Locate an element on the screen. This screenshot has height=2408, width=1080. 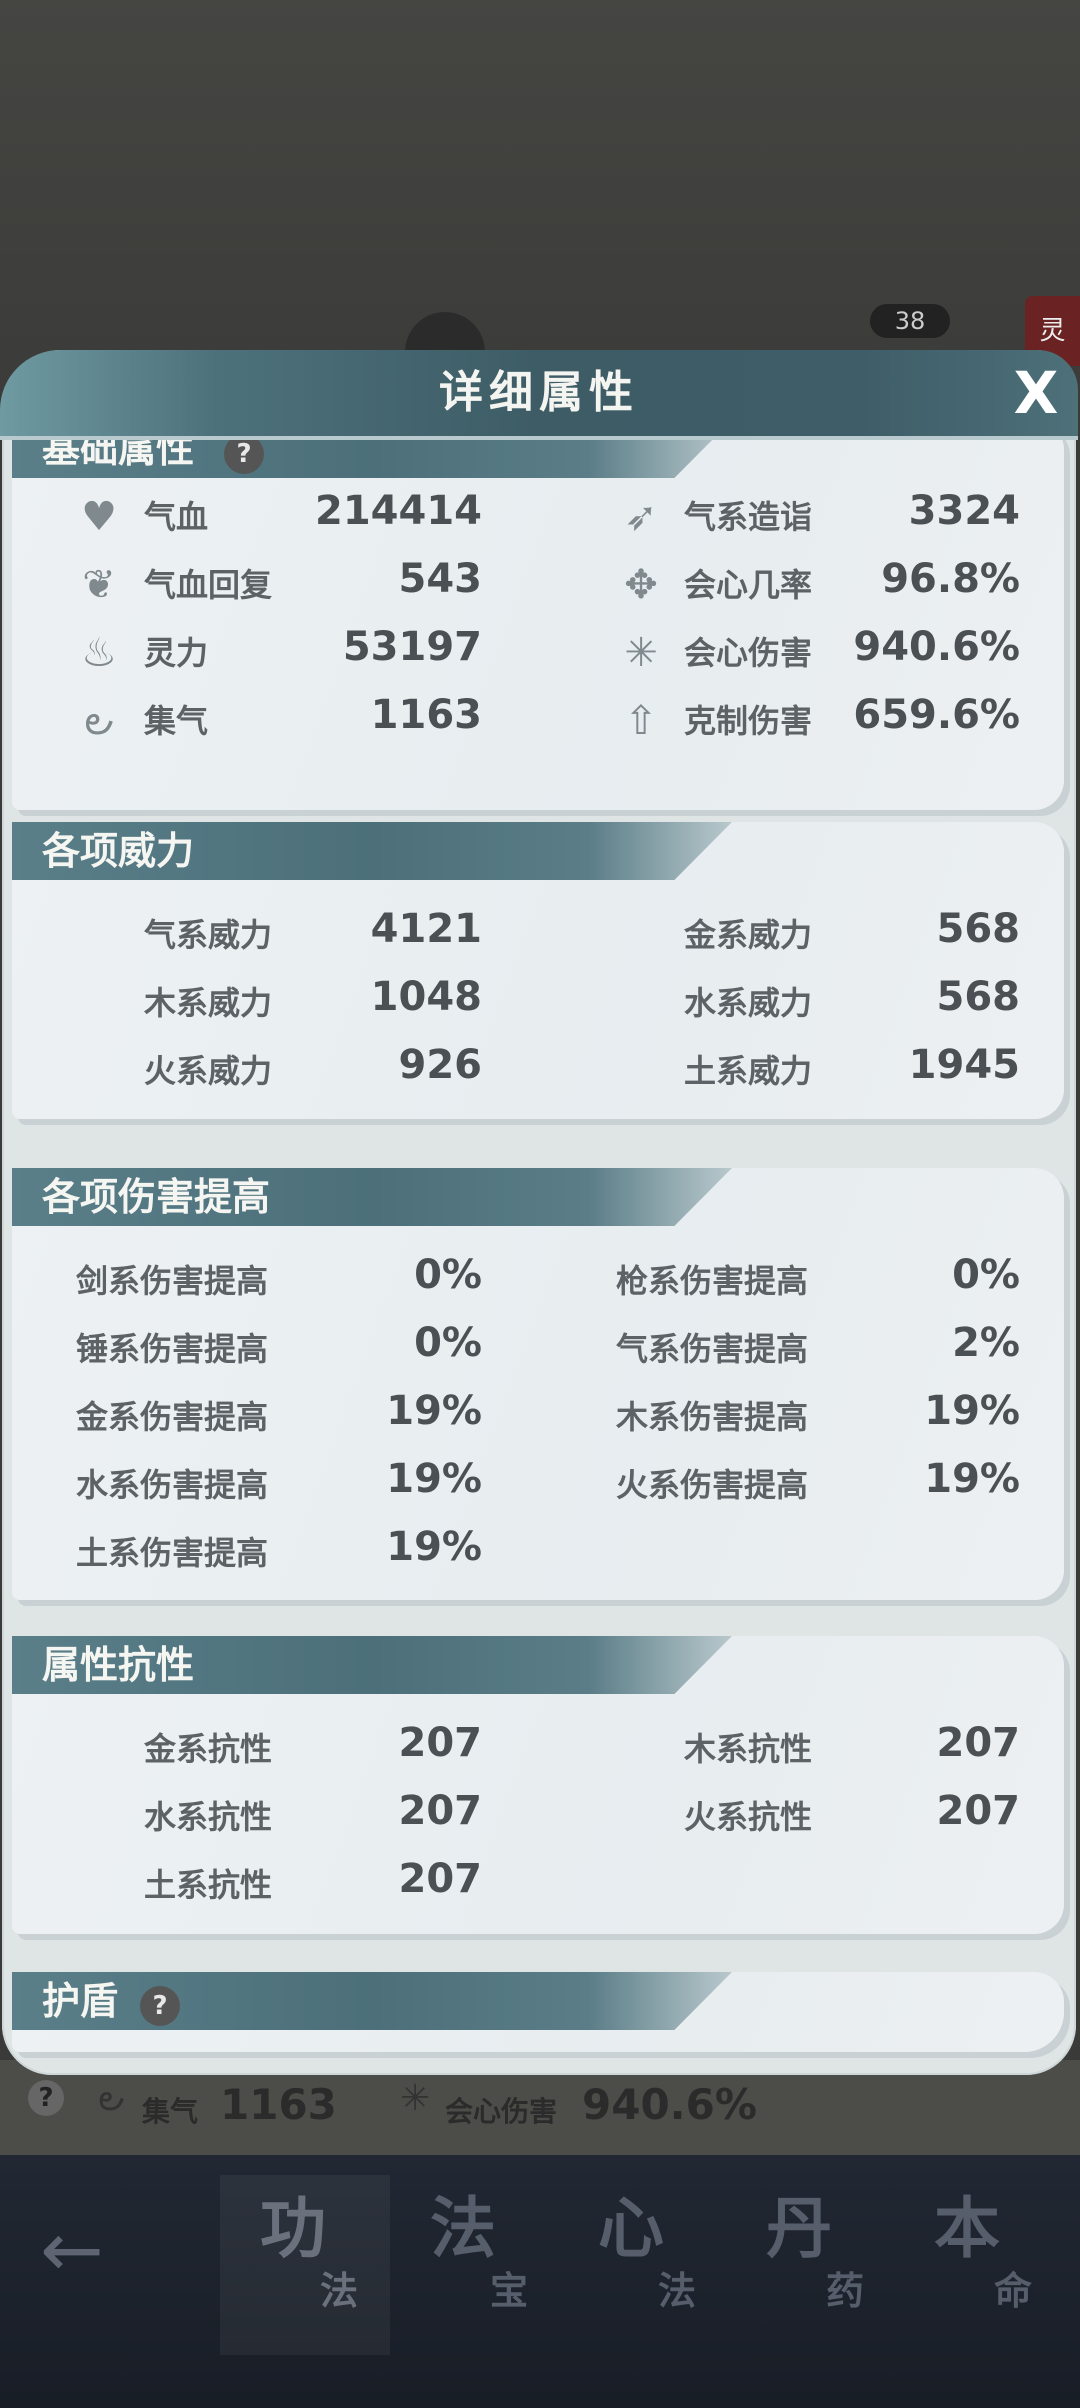
stat-value: 1163 is located at coordinates (426, 715).